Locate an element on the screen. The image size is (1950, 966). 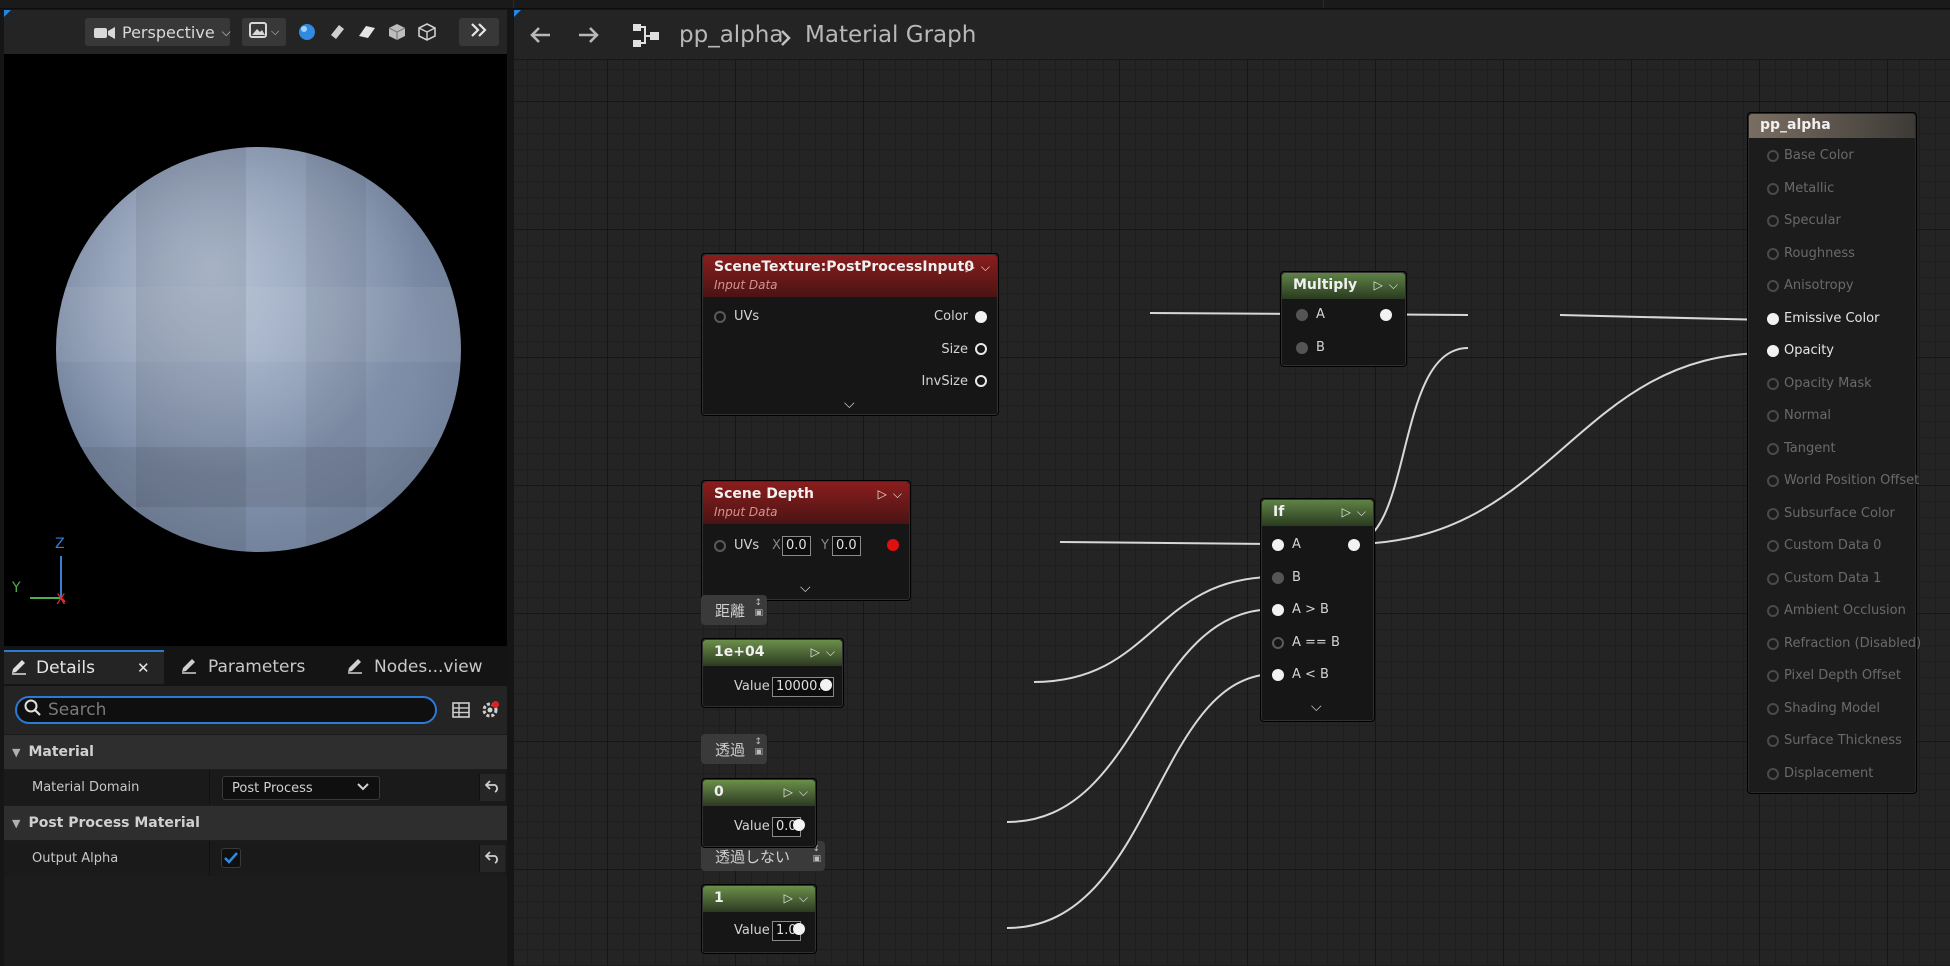
tab-details: Details ✕ is located at coordinates (84, 667).